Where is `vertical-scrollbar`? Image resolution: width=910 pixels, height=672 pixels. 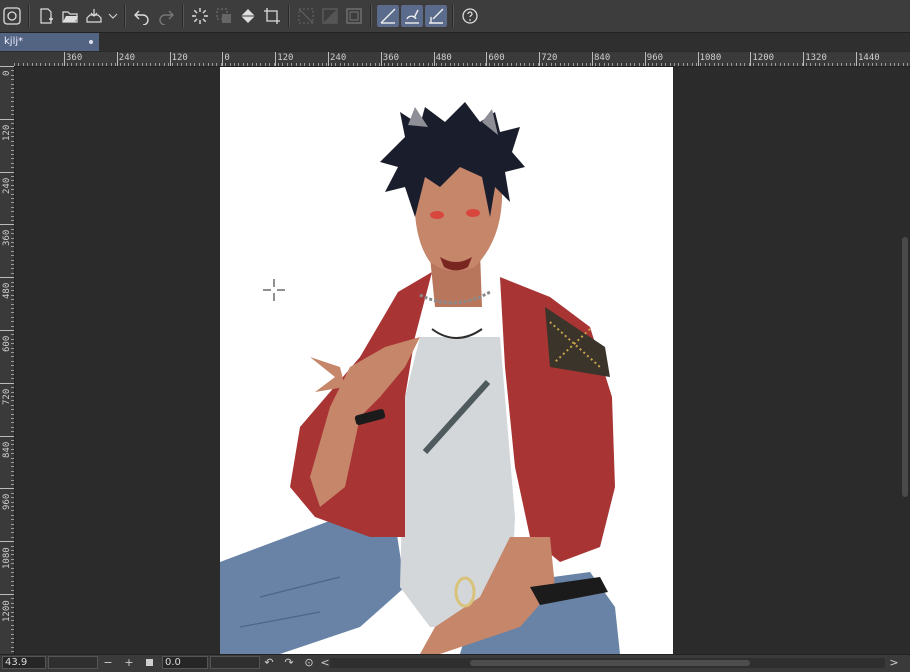
vertical-scrollbar is located at coordinates (905, 360).